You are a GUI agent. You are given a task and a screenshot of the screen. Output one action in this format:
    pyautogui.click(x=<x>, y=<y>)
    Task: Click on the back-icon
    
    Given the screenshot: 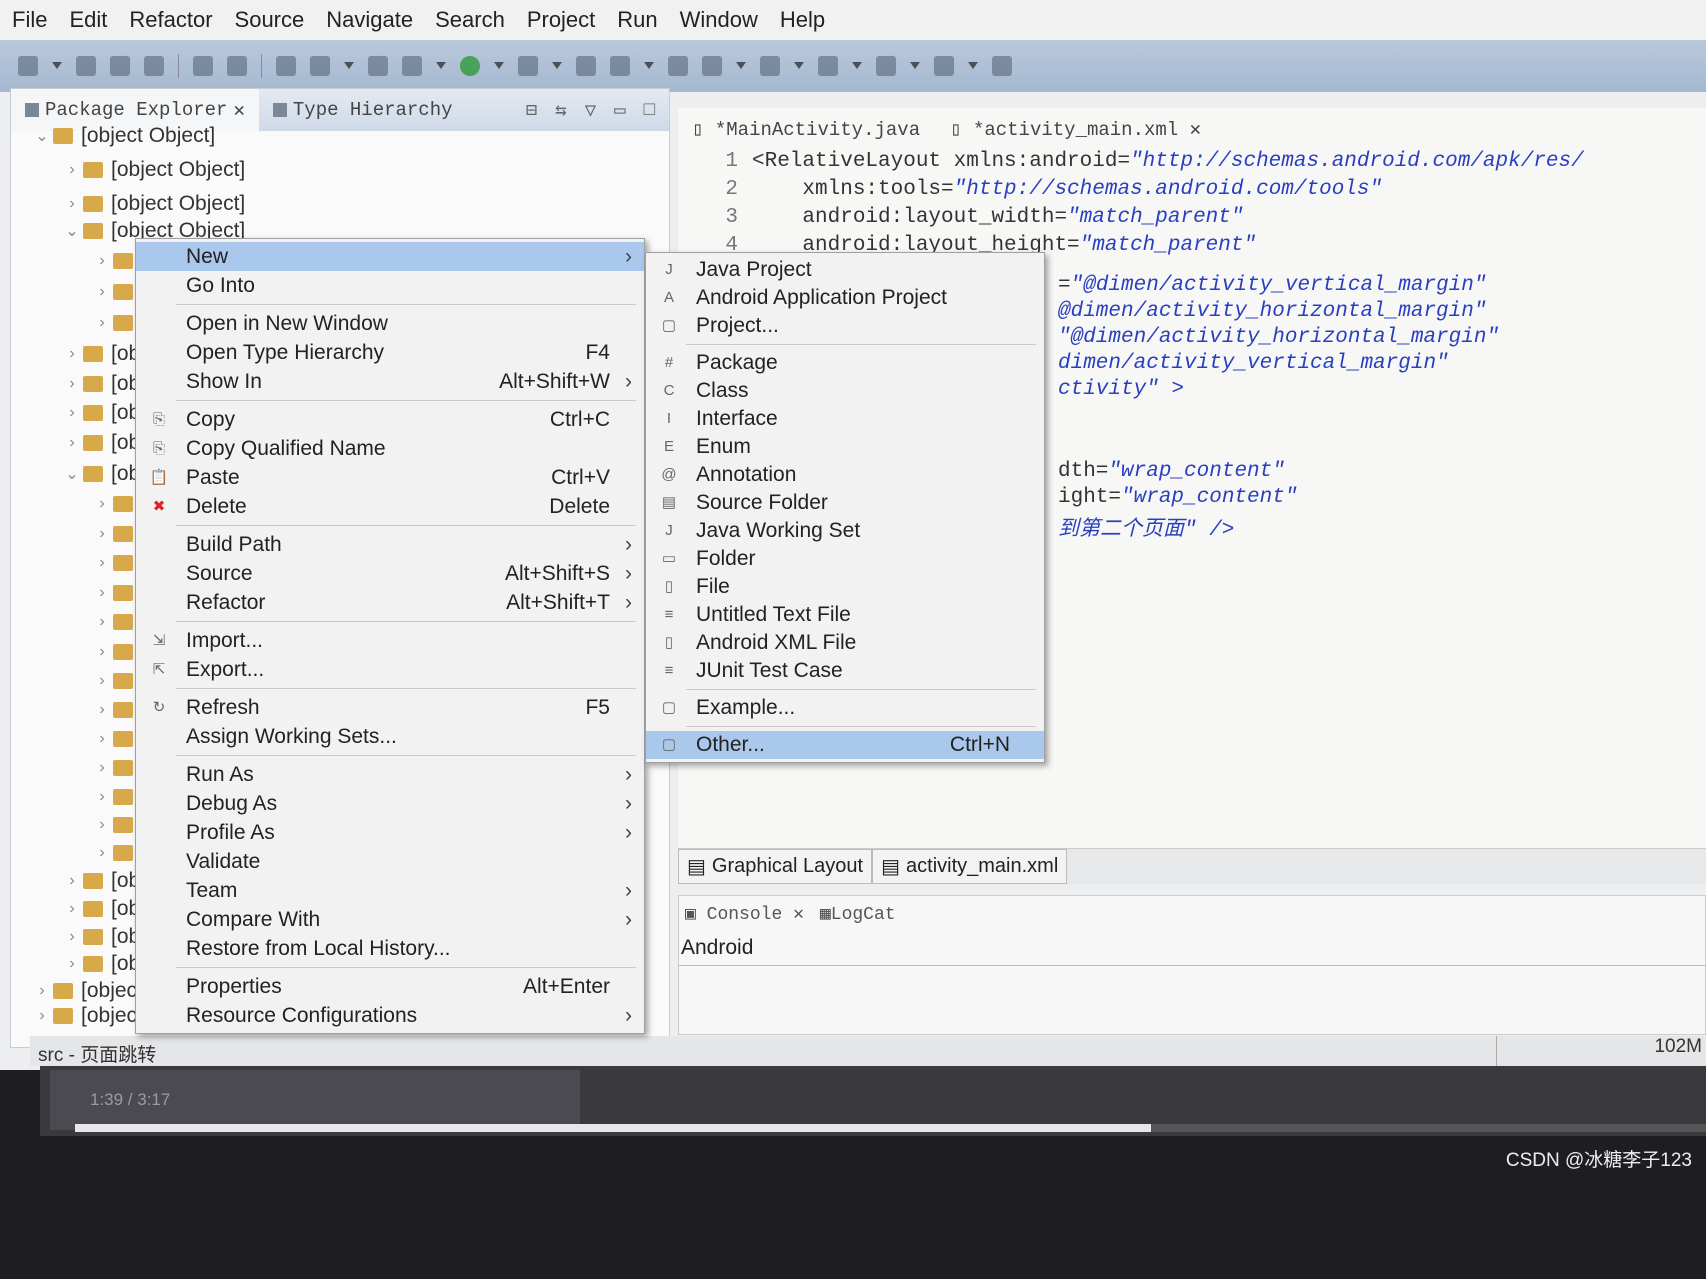 What is the action you would take?
    pyautogui.click(x=886, y=66)
    